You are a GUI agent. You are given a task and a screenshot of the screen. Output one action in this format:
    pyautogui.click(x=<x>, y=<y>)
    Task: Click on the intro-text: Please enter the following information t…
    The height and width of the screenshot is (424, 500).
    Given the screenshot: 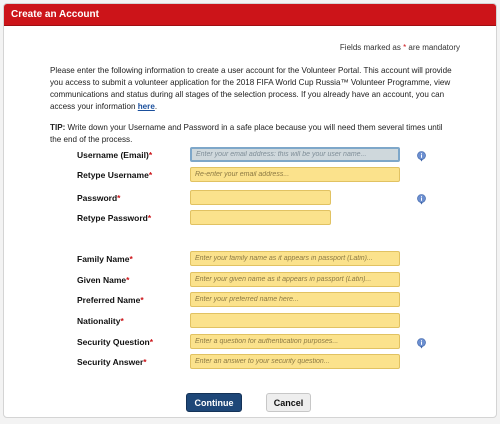 What is the action you would take?
    pyautogui.click(x=251, y=88)
    